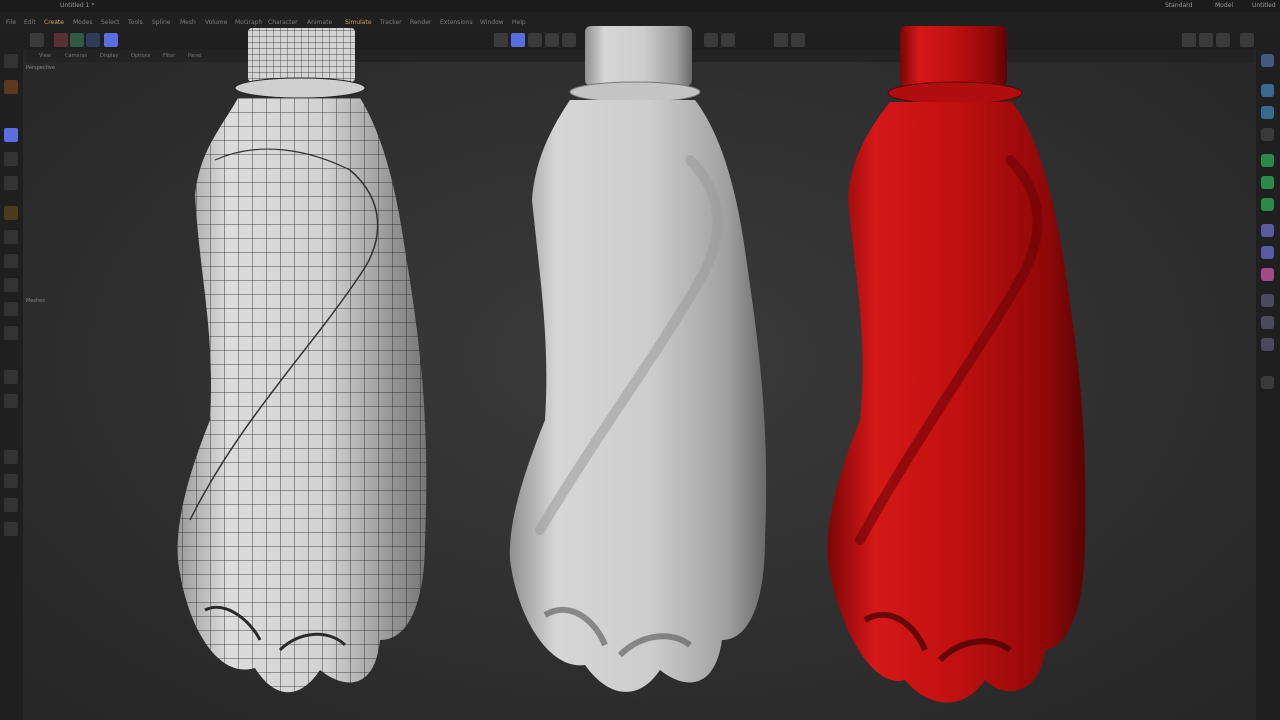 Image resolution: width=1280 pixels, height=720 pixels. I want to click on white-ring, so click(635, 92).